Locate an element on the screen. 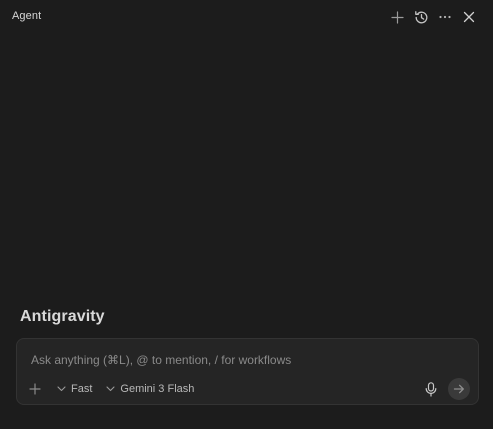 The image size is (493, 429). history-button is located at coordinates (421, 17).